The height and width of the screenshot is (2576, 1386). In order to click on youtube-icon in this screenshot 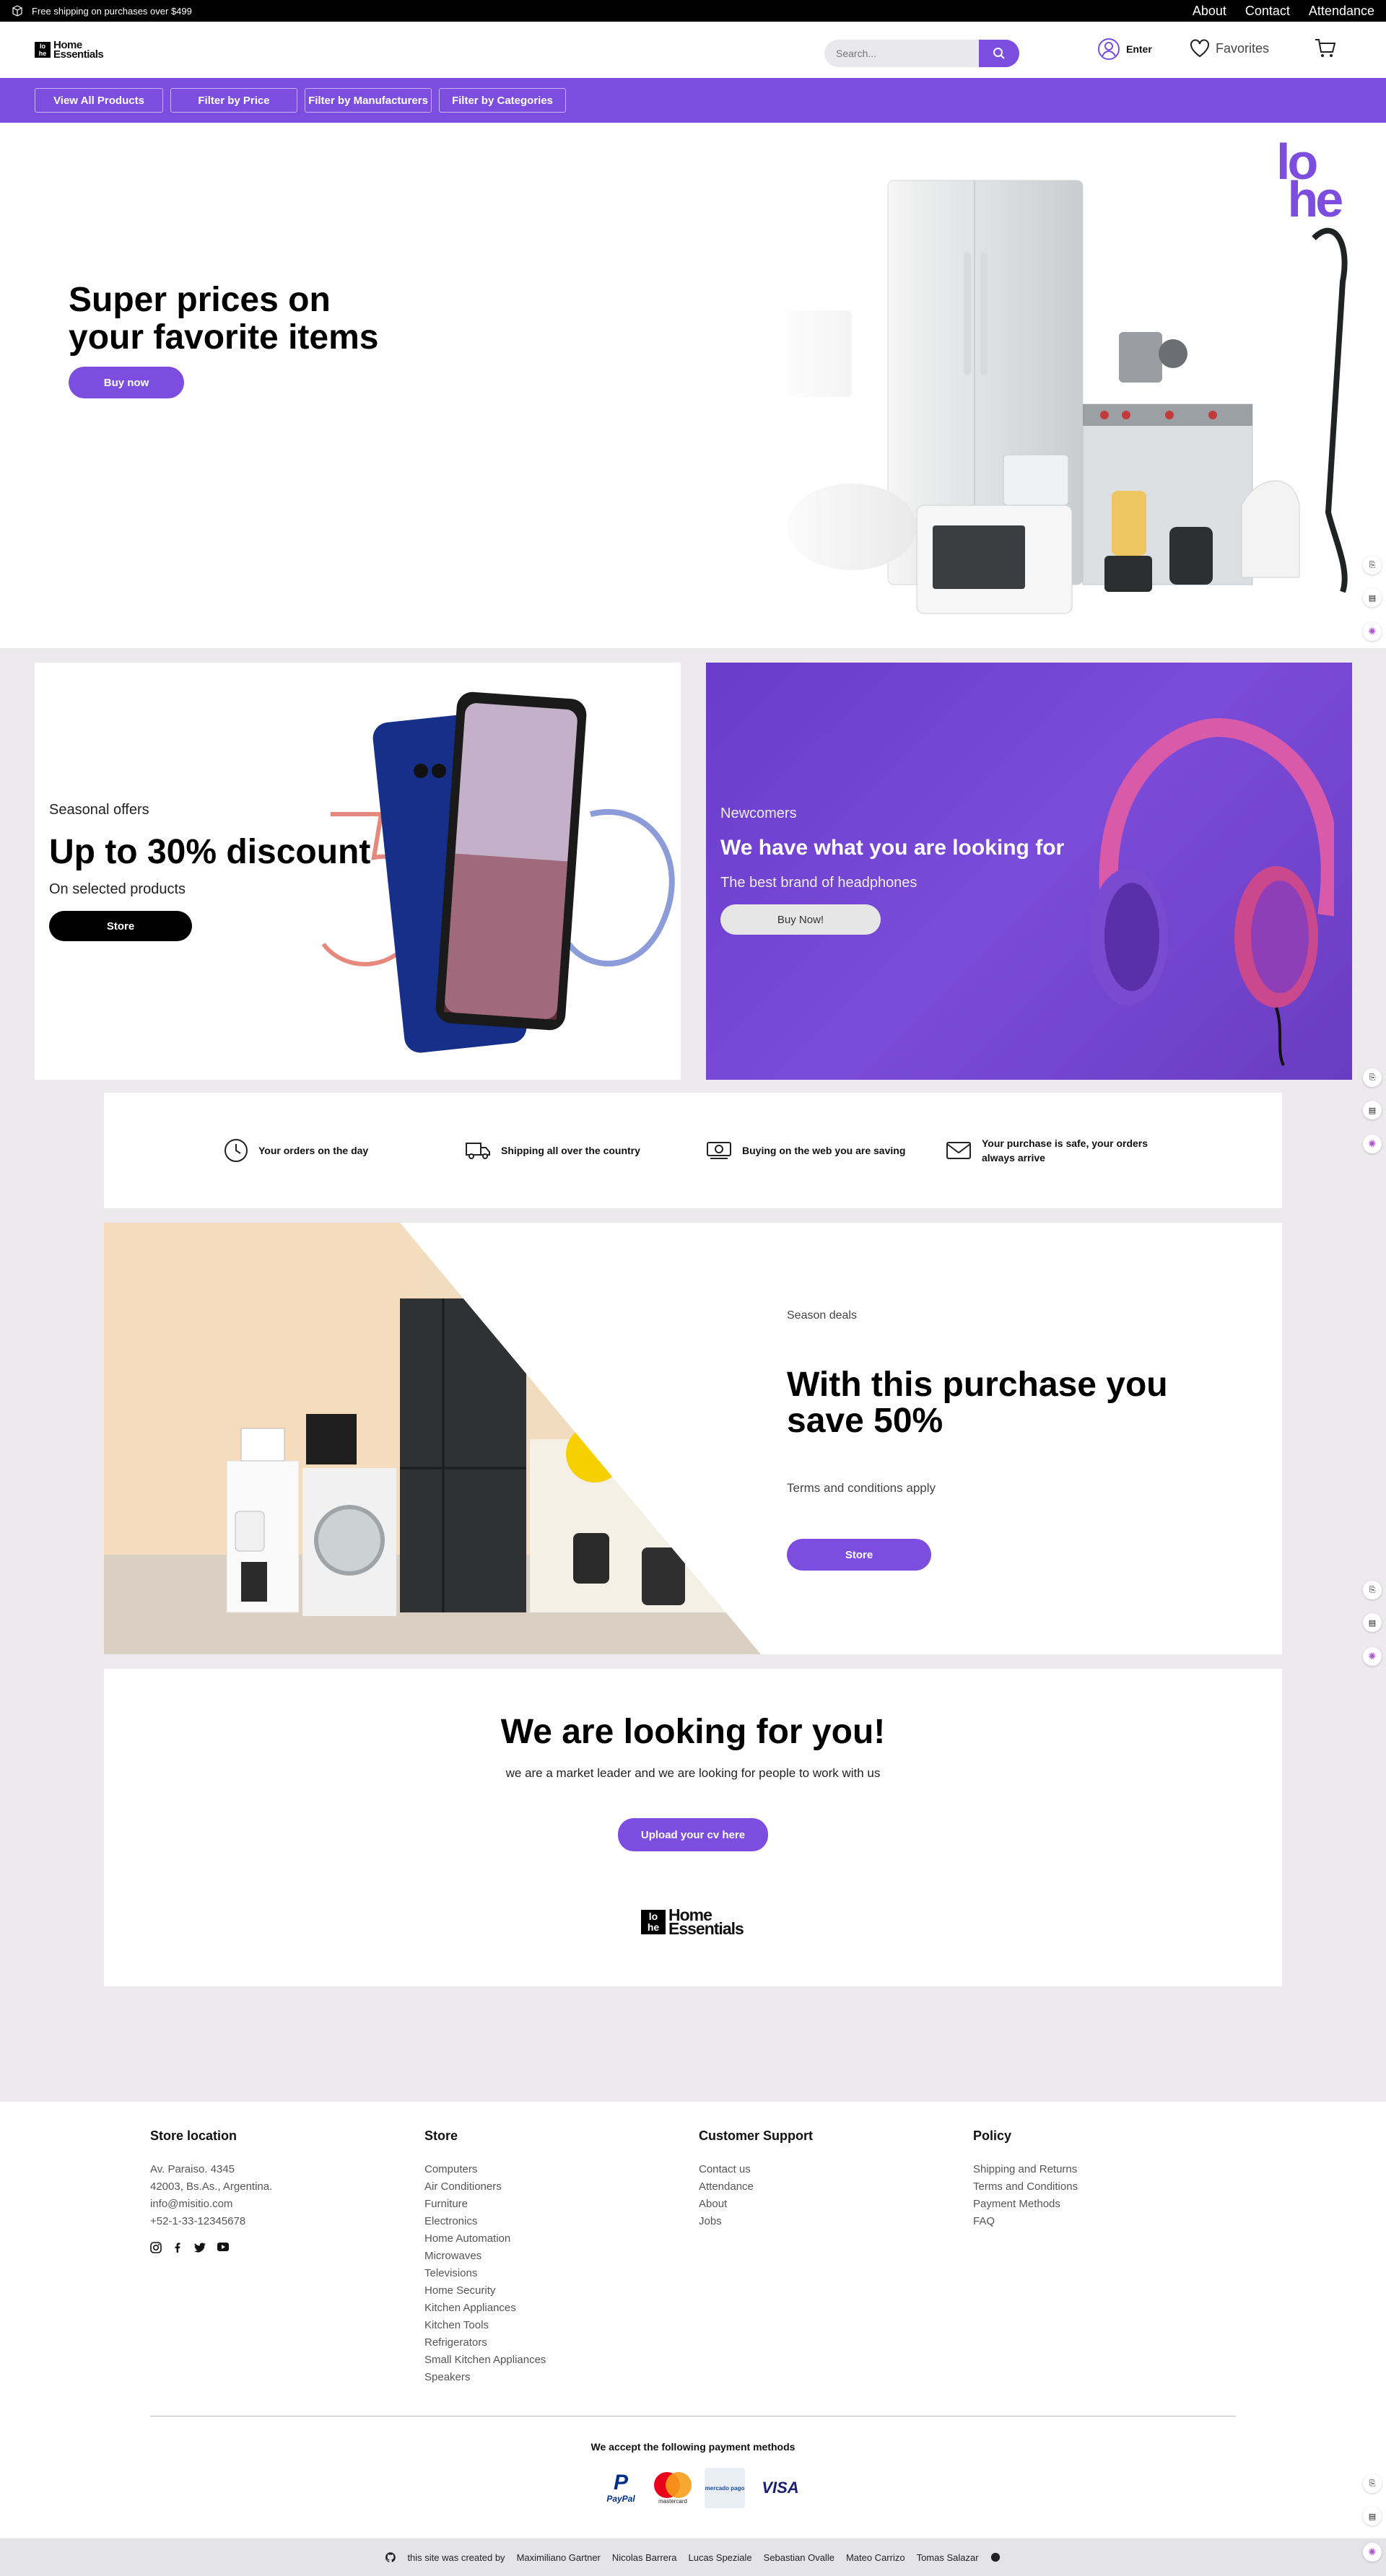, I will do `click(223, 2247)`.